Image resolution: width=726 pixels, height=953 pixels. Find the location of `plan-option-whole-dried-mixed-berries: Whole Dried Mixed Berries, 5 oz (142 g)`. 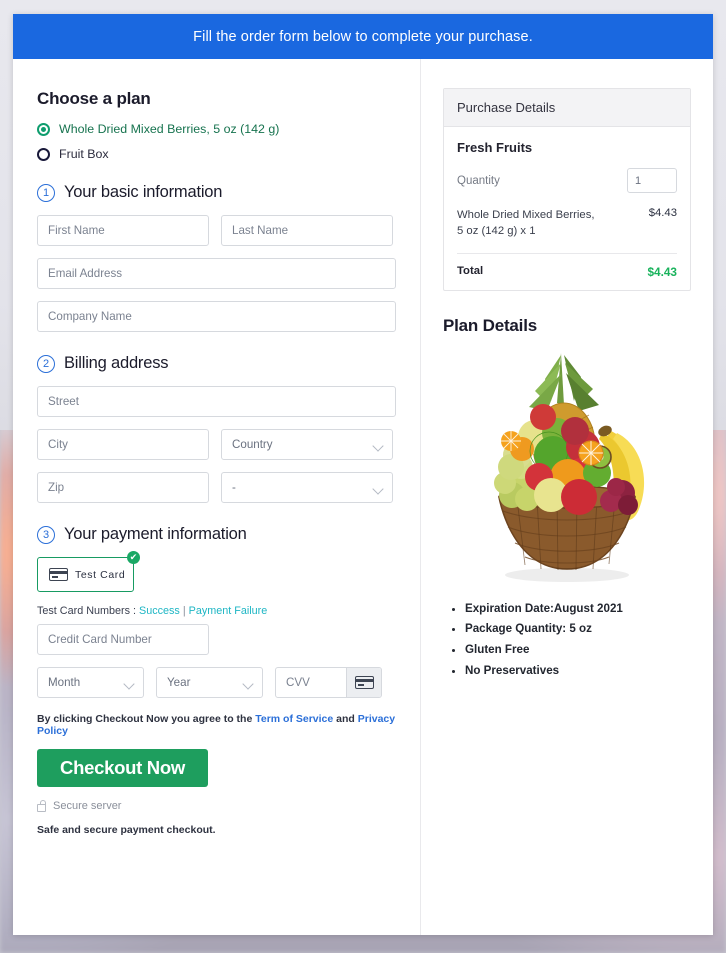

plan-option-whole-dried-mixed-berries: Whole Dried Mixed Berries, 5 oz (142 g) is located at coordinates (216, 129).